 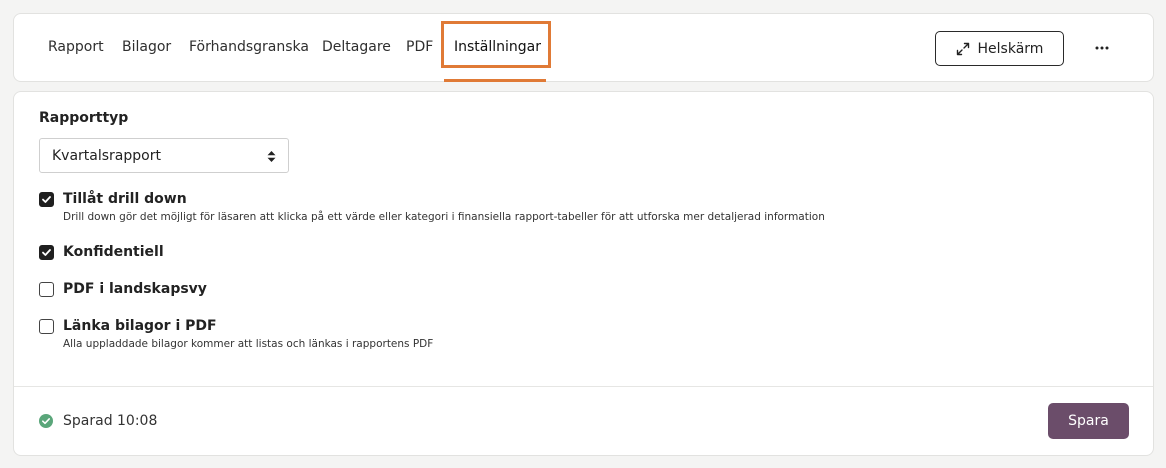 I want to click on report-type-label: Rapporttyp, so click(x=84, y=118).